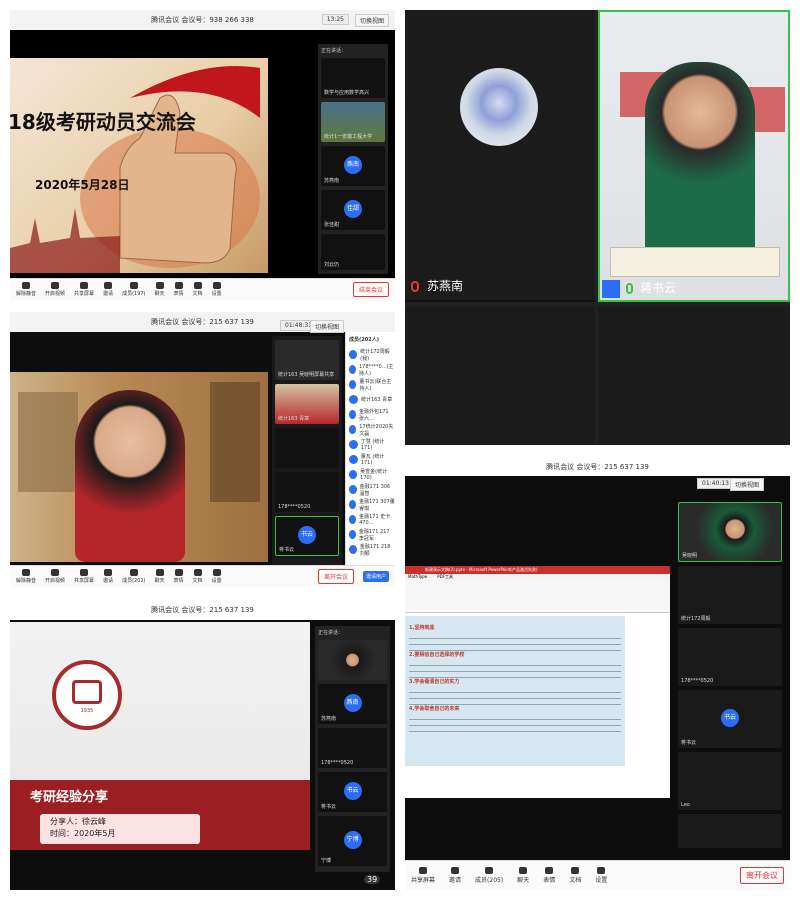 The height and width of the screenshot is (900, 800). I want to click on members-button: 成员(197), so click(134, 289).